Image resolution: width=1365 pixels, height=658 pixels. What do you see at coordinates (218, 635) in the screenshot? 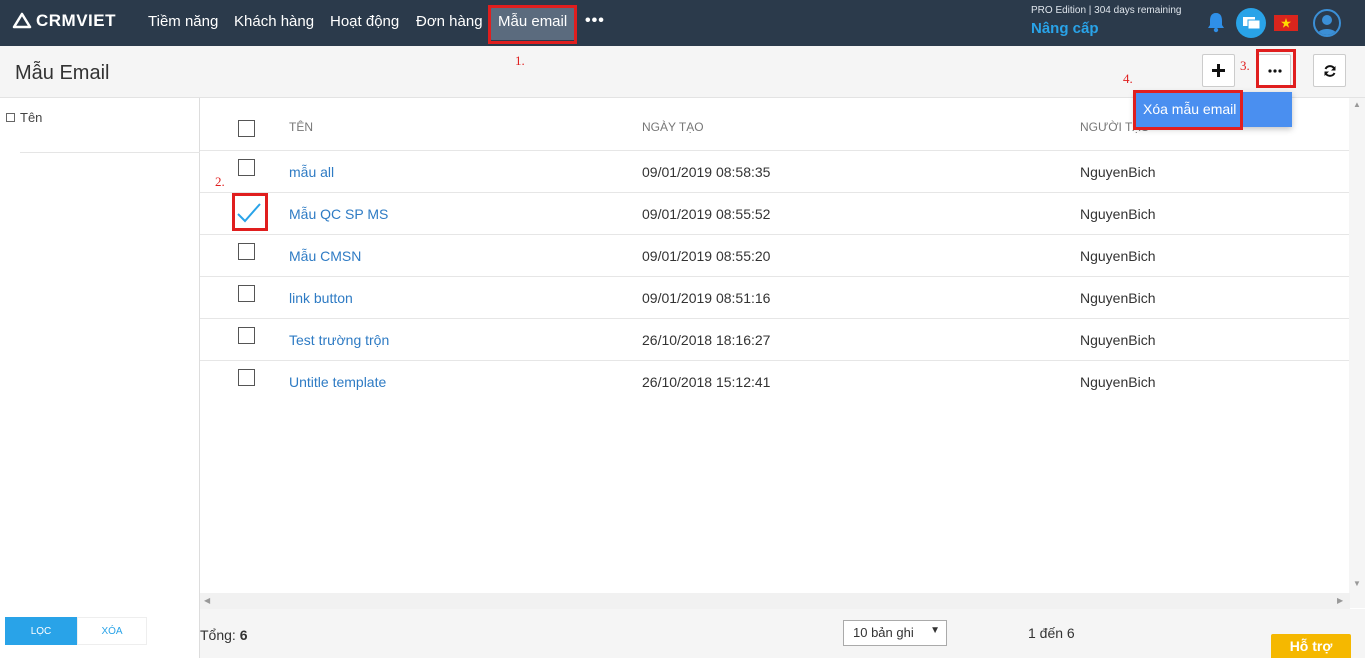
I see `total-label: Tổng:` at bounding box center [218, 635].